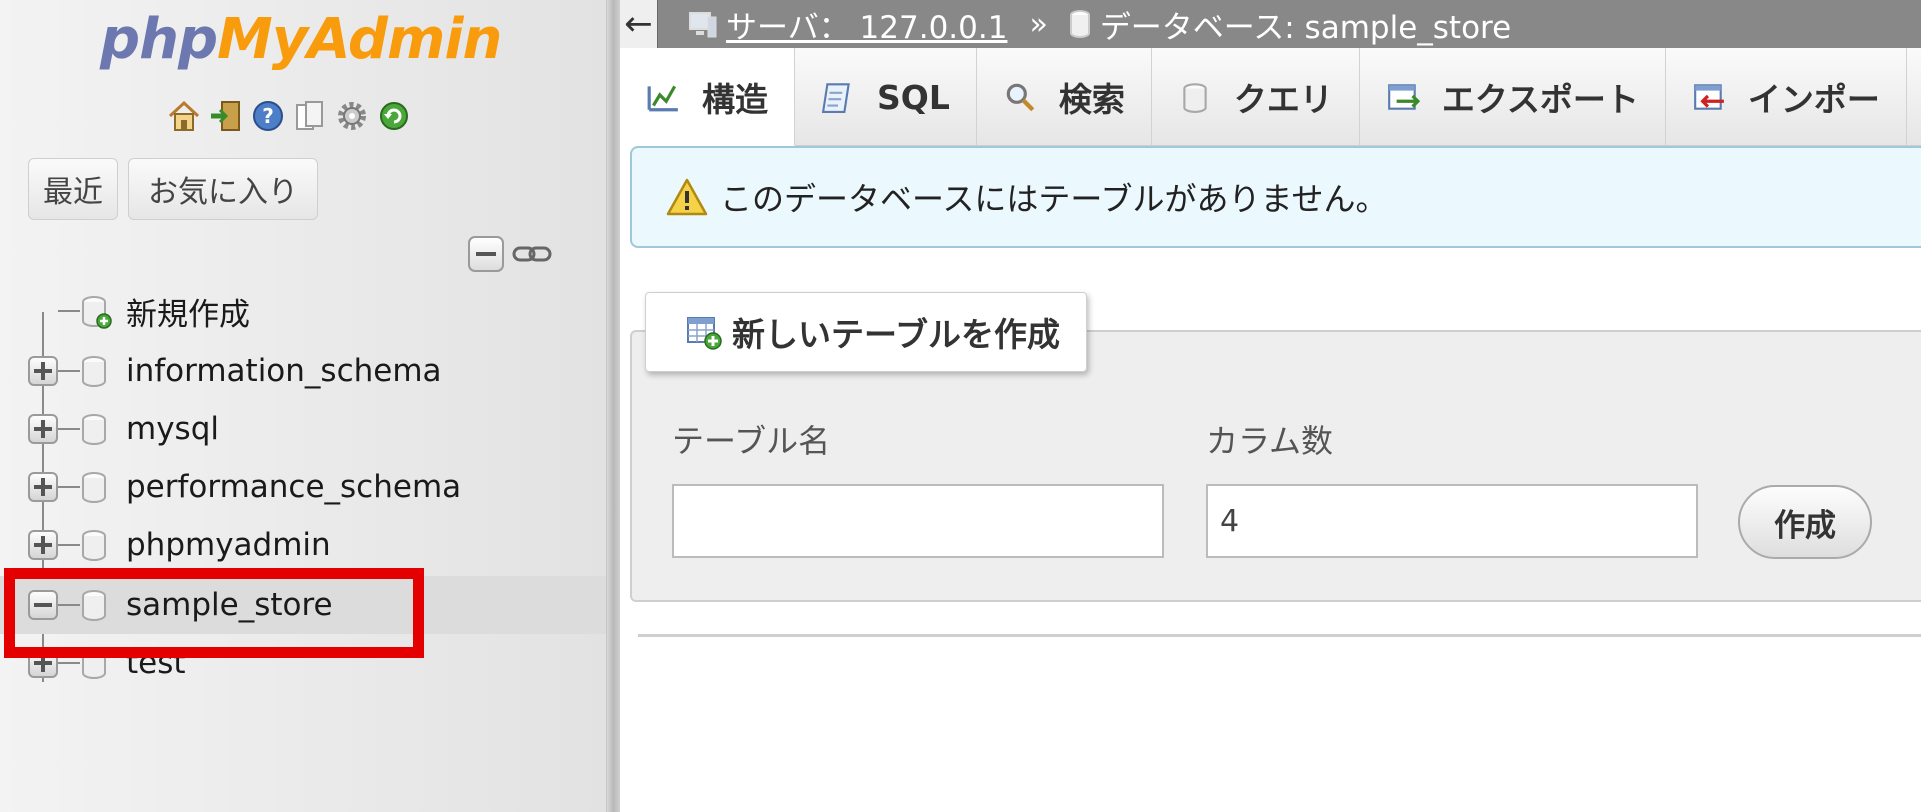 The height and width of the screenshot is (812, 1921). I want to click on tree-item-performance-schema: performance_schema, so click(303, 487).